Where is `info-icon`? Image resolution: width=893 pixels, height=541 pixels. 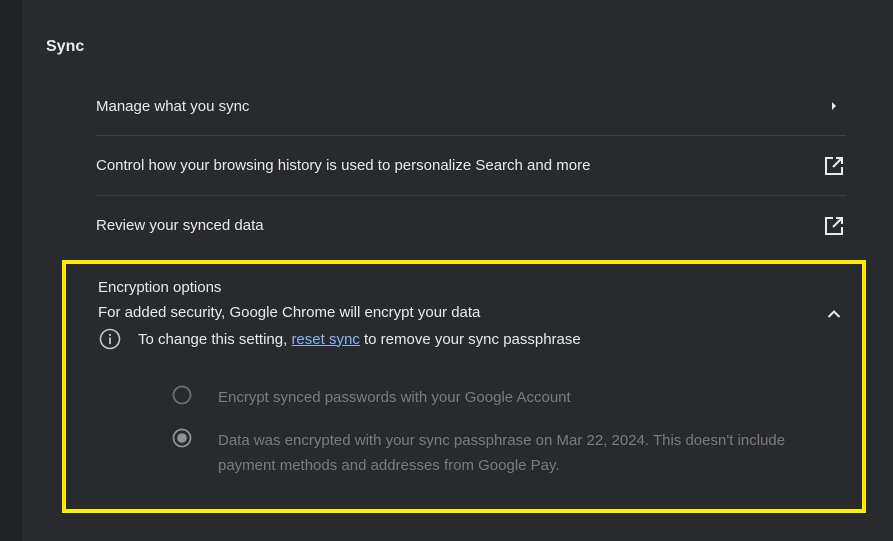
info-icon is located at coordinates (110, 339).